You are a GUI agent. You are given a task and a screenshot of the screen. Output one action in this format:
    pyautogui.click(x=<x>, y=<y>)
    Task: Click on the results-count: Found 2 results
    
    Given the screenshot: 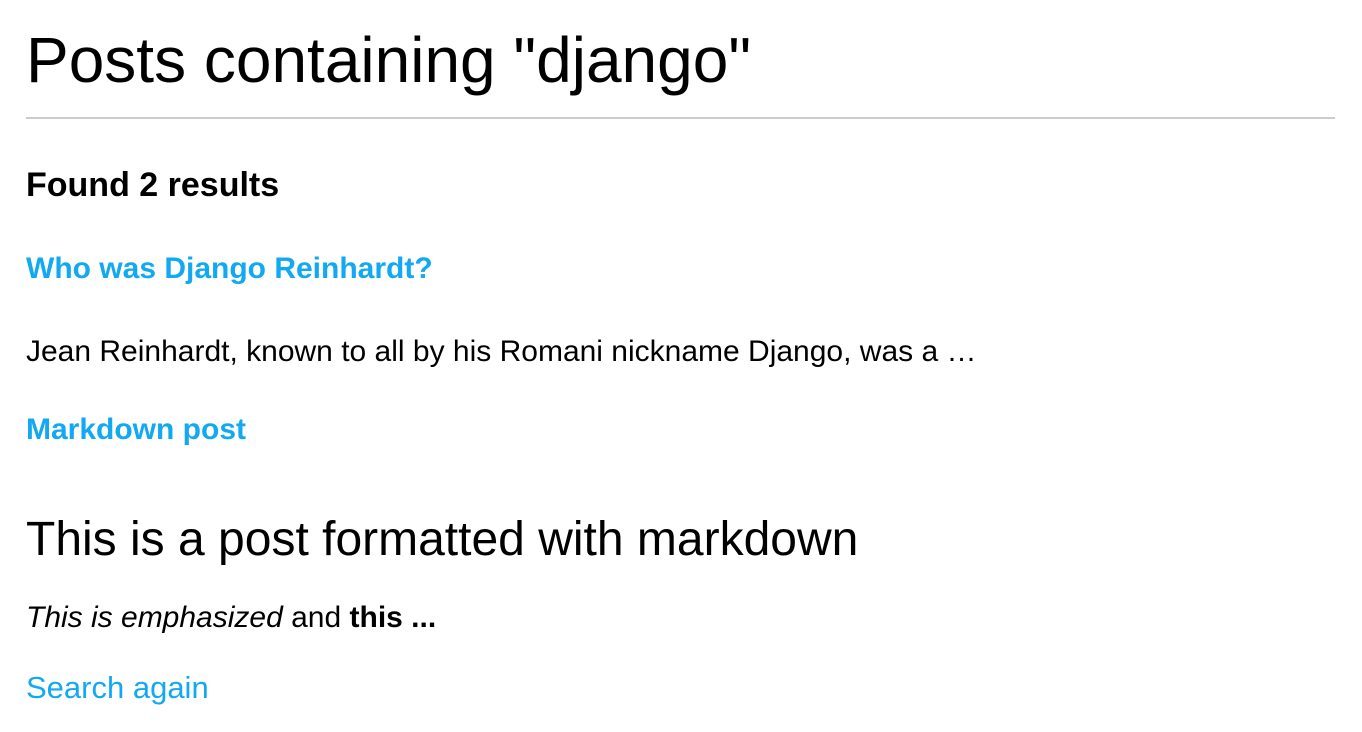 What is the action you would take?
    pyautogui.click(x=153, y=185)
    